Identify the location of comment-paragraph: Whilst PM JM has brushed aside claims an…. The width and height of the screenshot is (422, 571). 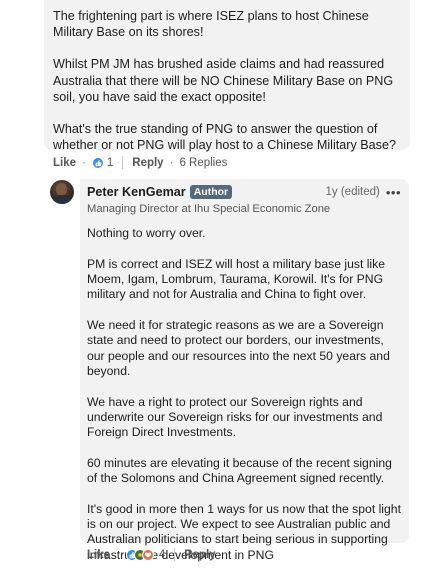
(223, 80).